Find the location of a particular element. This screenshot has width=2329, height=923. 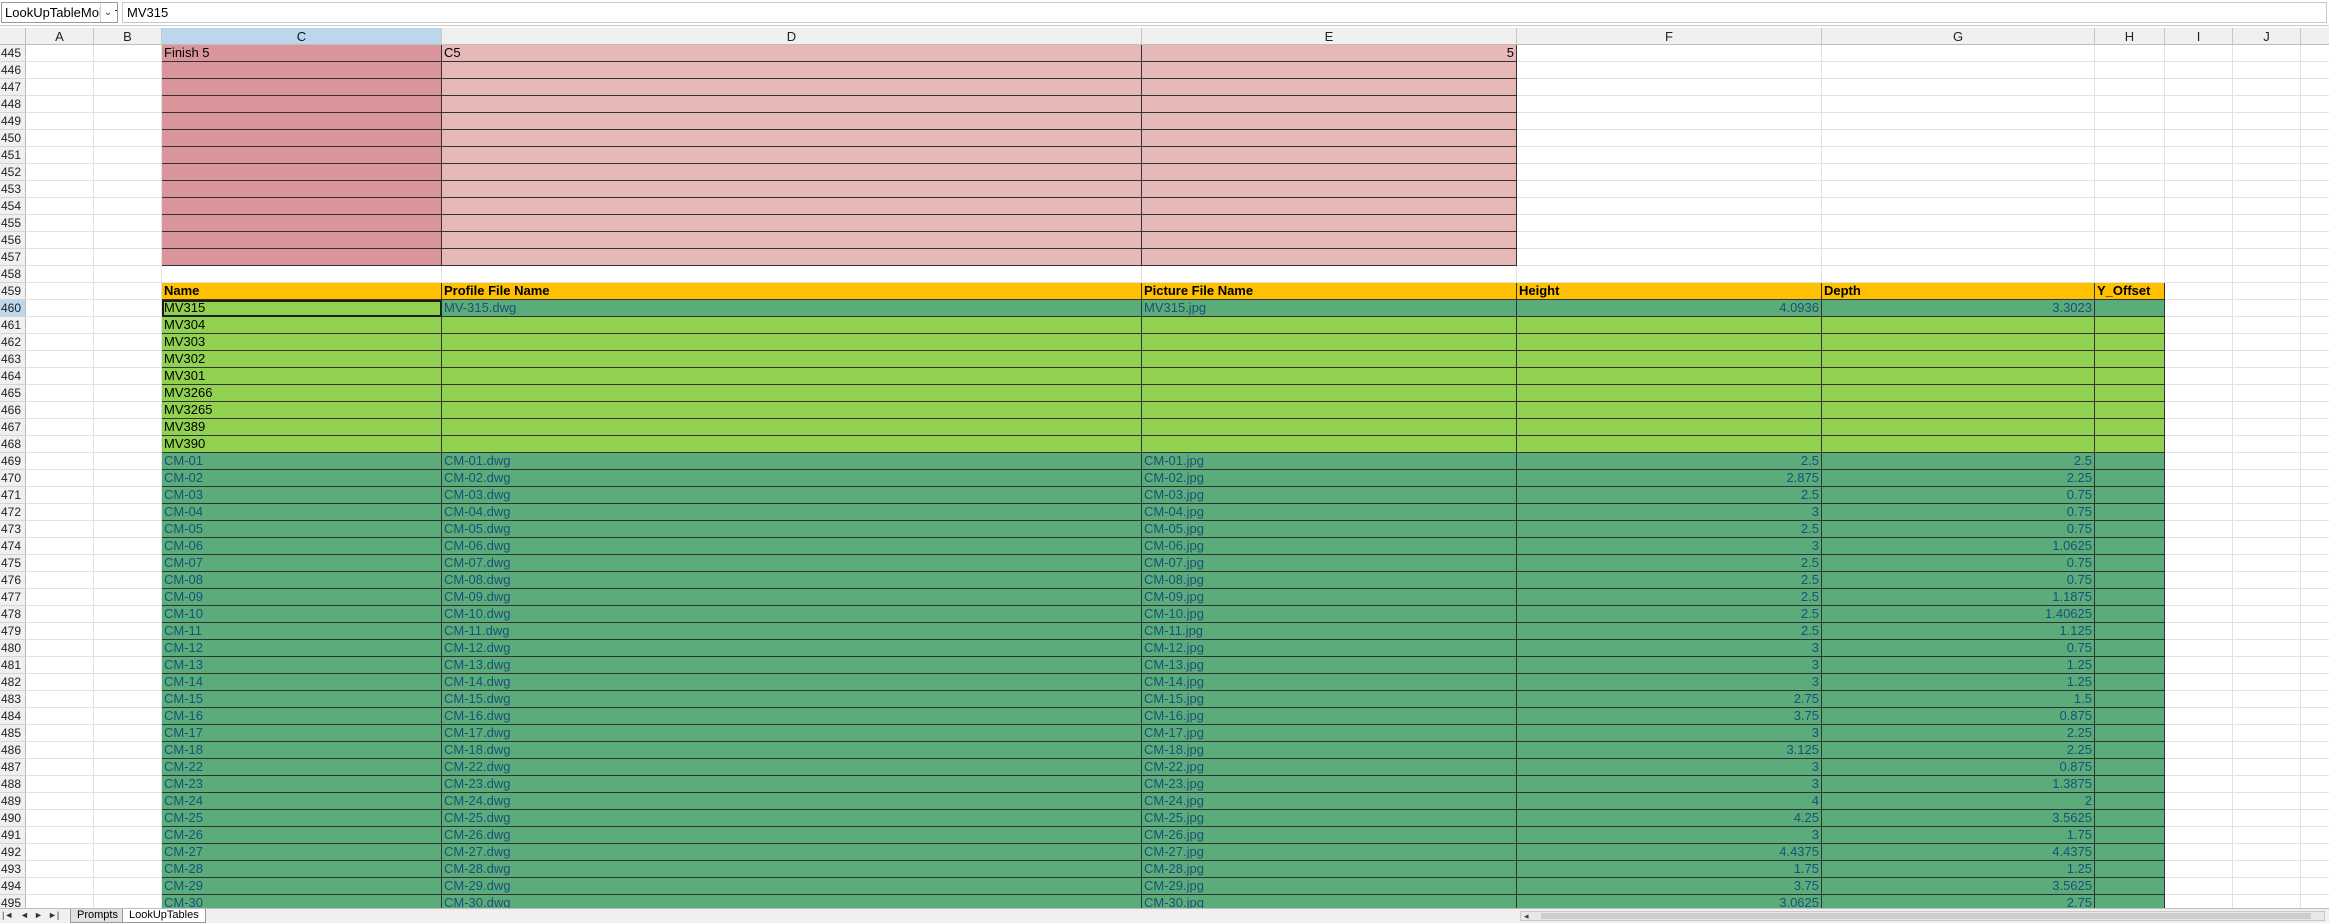

cm-depth-cell: 1.0625 is located at coordinates (1958, 546).